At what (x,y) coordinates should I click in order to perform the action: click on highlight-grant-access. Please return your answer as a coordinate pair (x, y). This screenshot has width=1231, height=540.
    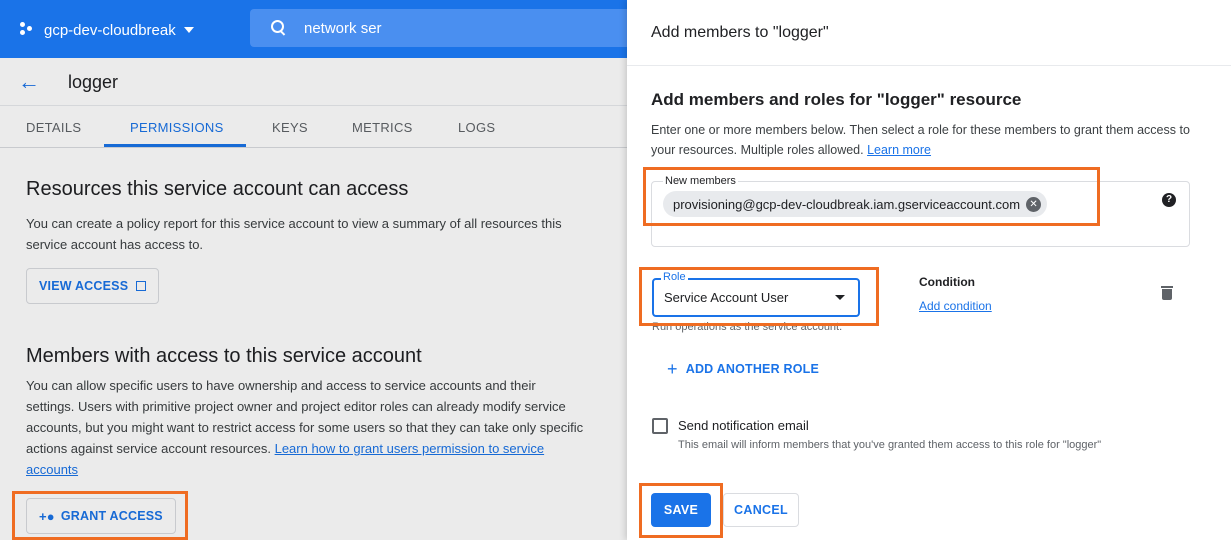
    Looking at the image, I should click on (100, 515).